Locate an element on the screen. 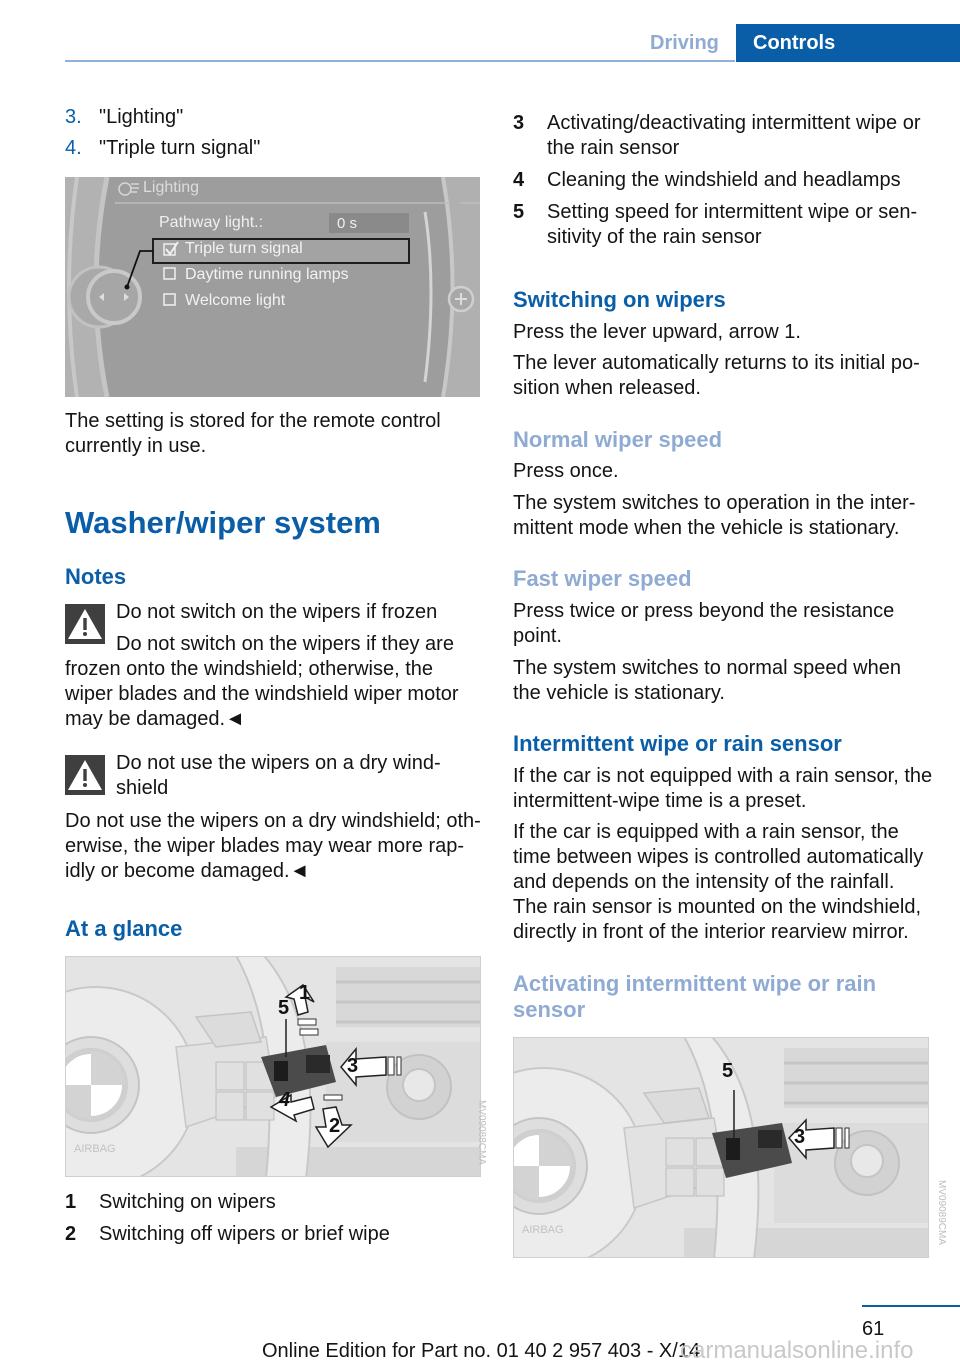  paragraph-line: The system switches to normal speed when is located at coordinates (707, 668).